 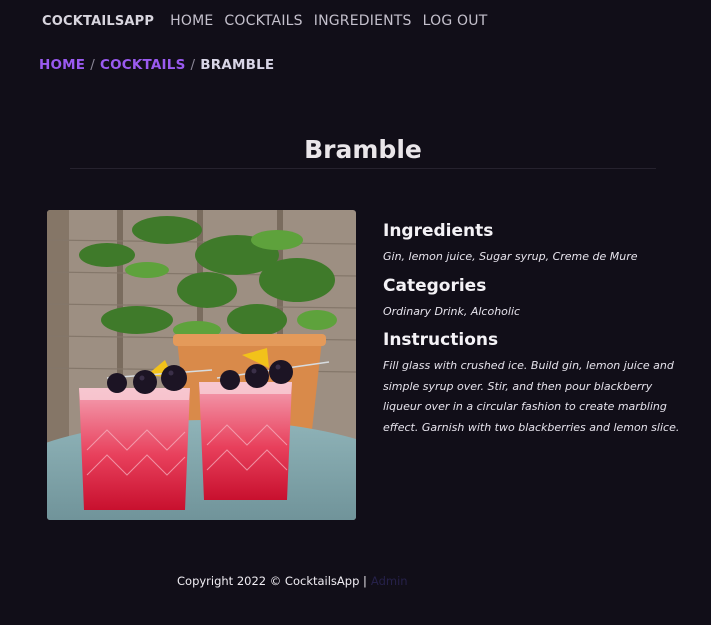 What do you see at coordinates (272, 581) in the screenshot?
I see `copyright-text: Copyright 2022 © CocktailsApp |` at bounding box center [272, 581].